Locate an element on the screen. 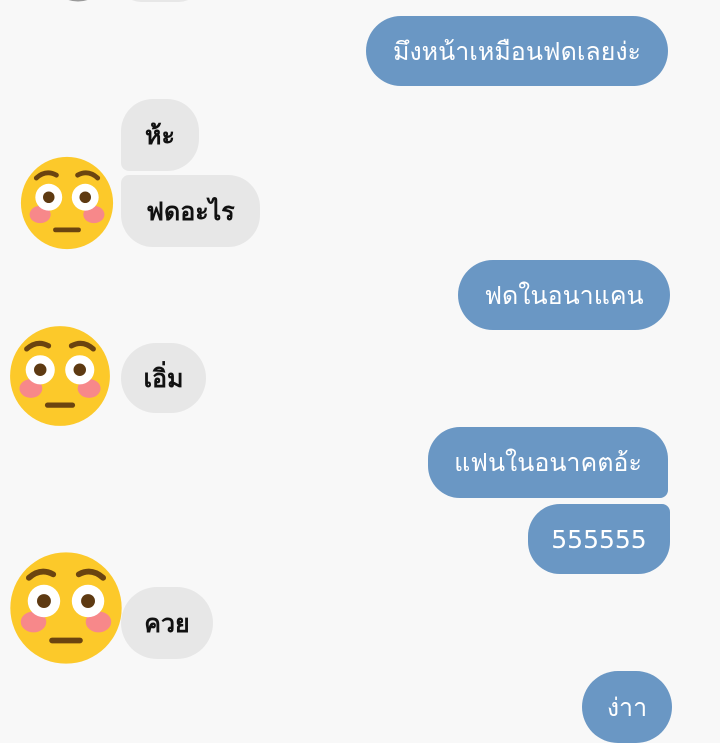  message-text: ห้ะ is located at coordinates (160, 135).